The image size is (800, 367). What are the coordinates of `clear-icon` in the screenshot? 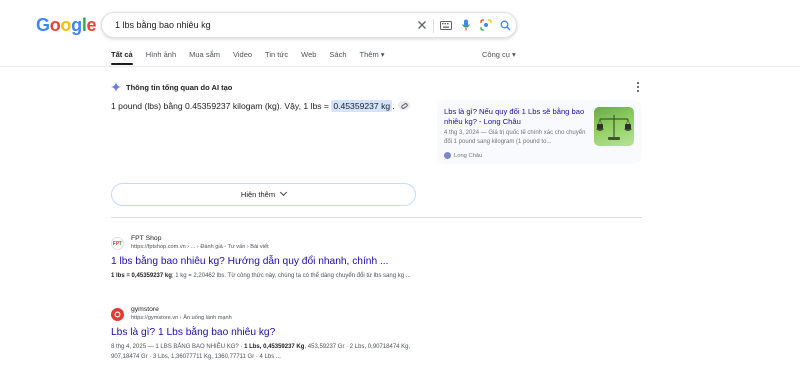 It's located at (422, 25).